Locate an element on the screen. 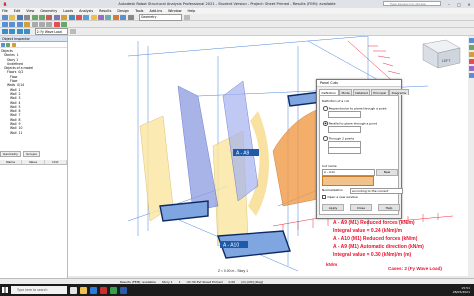 The image size is (474, 296). view-xy-icon is located at coordinates (34, 24).